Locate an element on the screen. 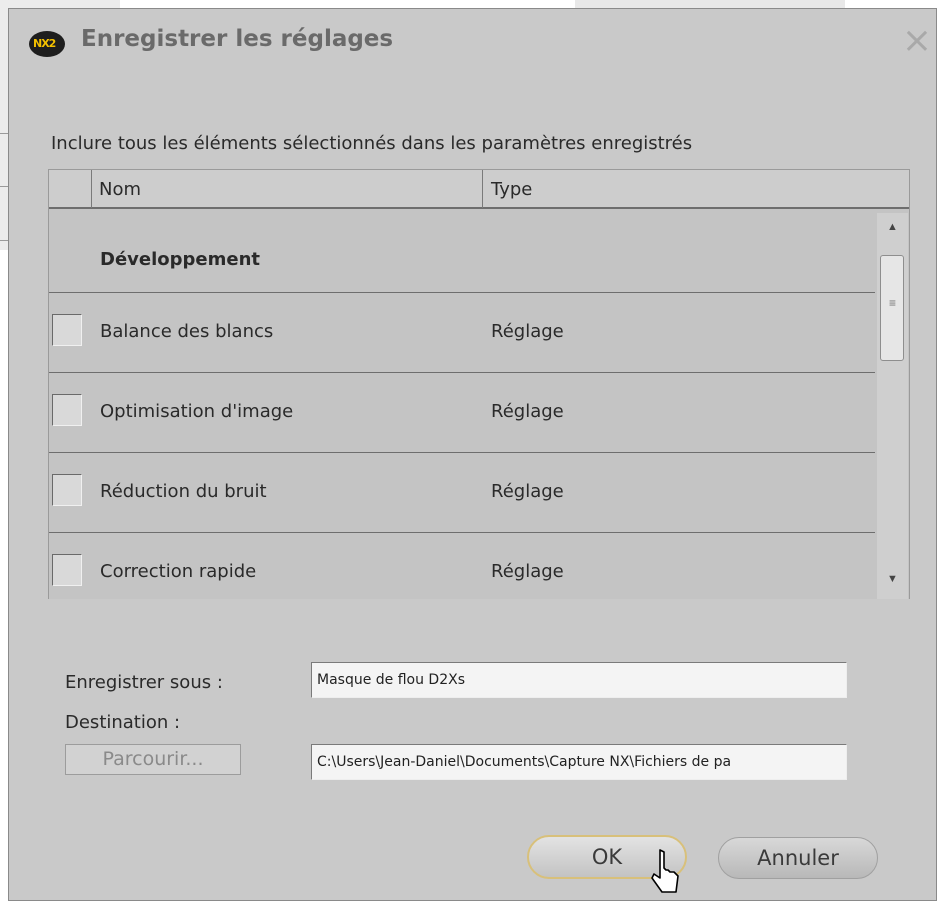  item-name: Optimisation d'image is located at coordinates (197, 411).